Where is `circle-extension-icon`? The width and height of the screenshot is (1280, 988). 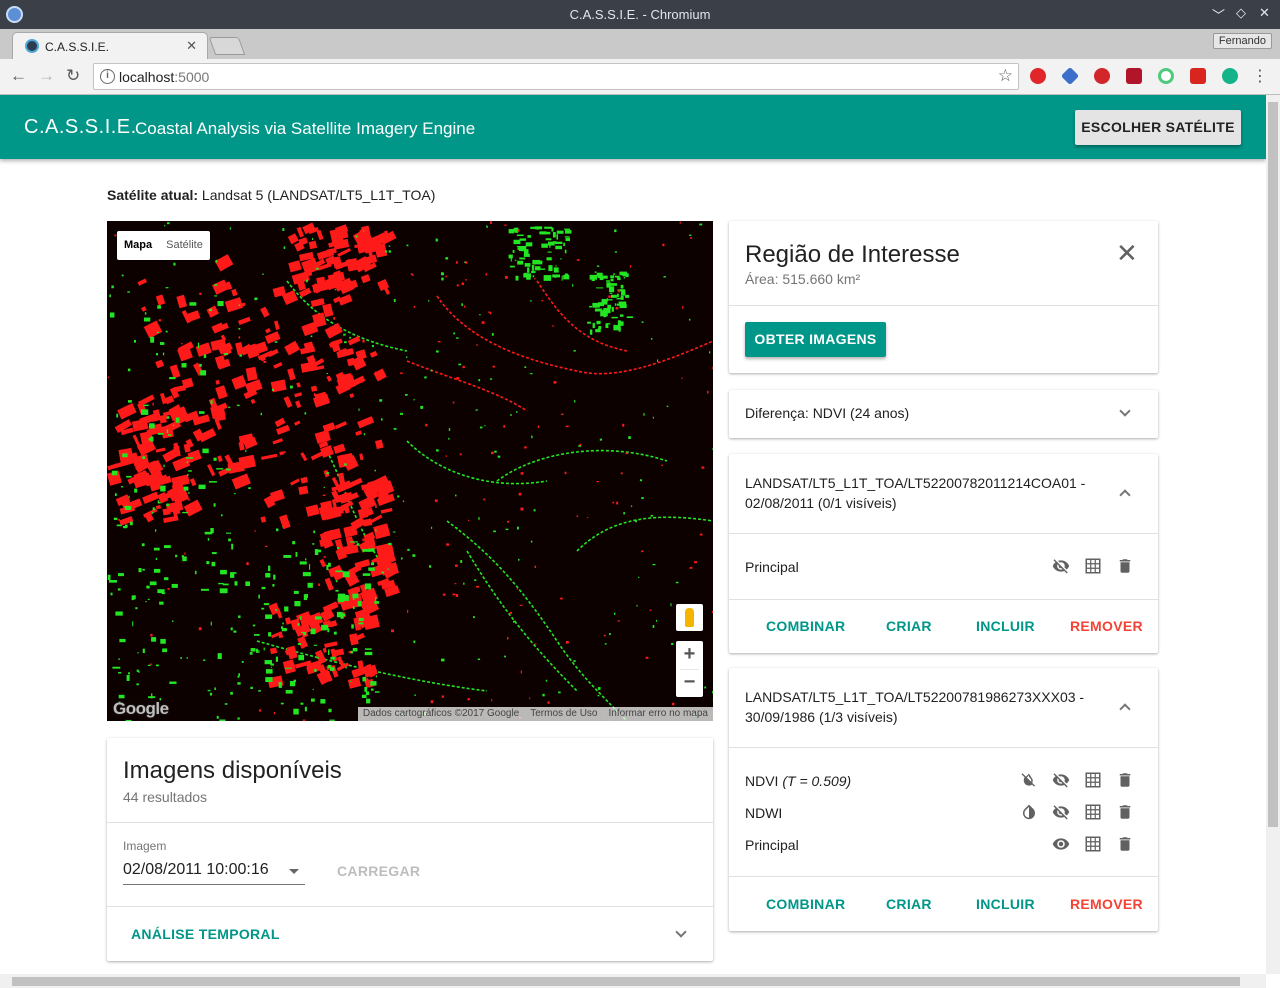 circle-extension-icon is located at coordinates (1166, 76).